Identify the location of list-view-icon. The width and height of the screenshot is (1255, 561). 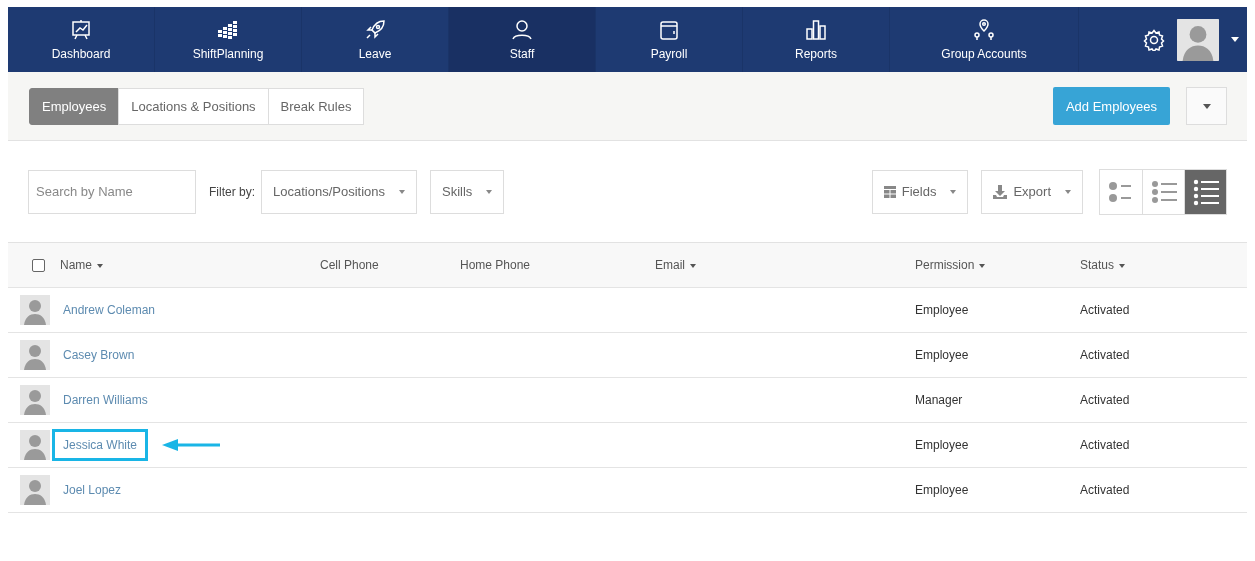
(1205, 191).